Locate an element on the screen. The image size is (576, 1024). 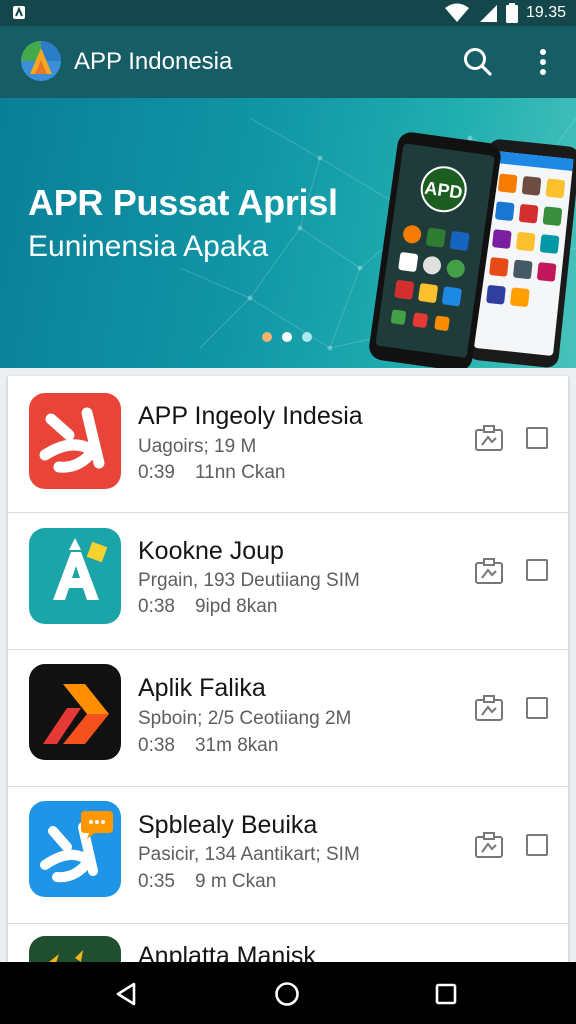
carousel-indicator is located at coordinates (287, 337).